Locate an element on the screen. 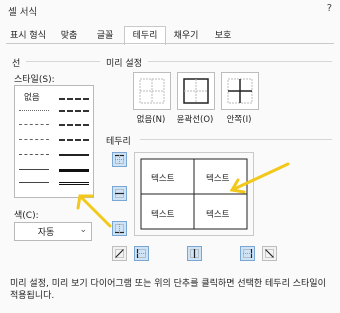 The image size is (340, 313). annotation-arrows is located at coordinates (183, 195).